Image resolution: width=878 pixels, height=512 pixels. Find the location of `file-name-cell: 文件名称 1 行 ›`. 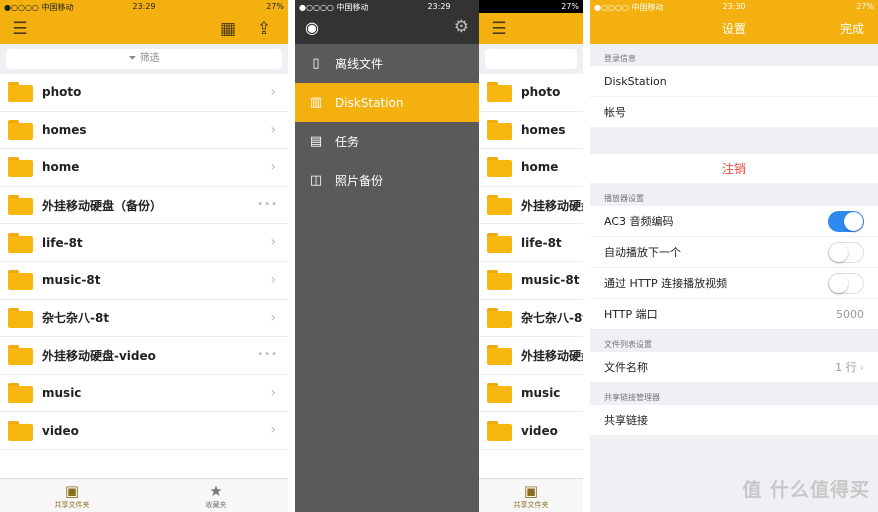

file-name-cell: 文件名称 1 行 › is located at coordinates (734, 367).